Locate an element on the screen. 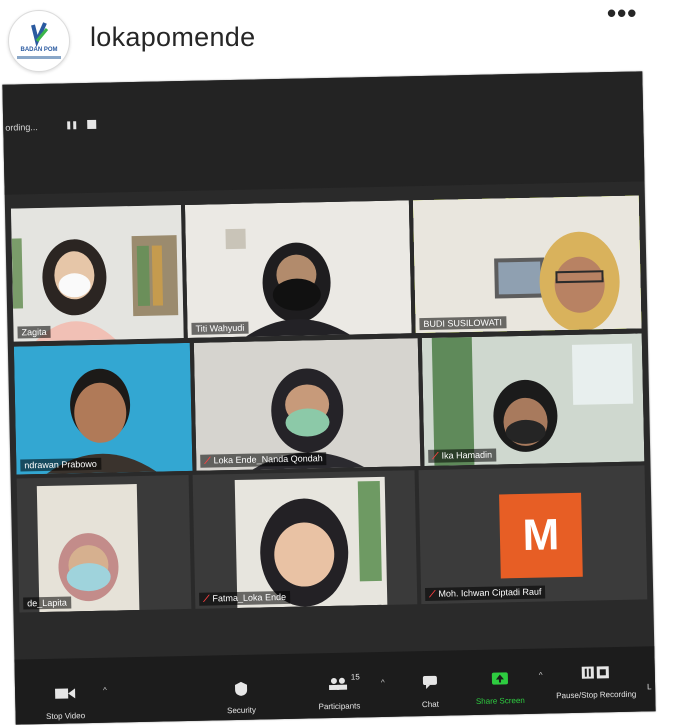  participant-name: ndrawan Prabowo is located at coordinates (61, 464).